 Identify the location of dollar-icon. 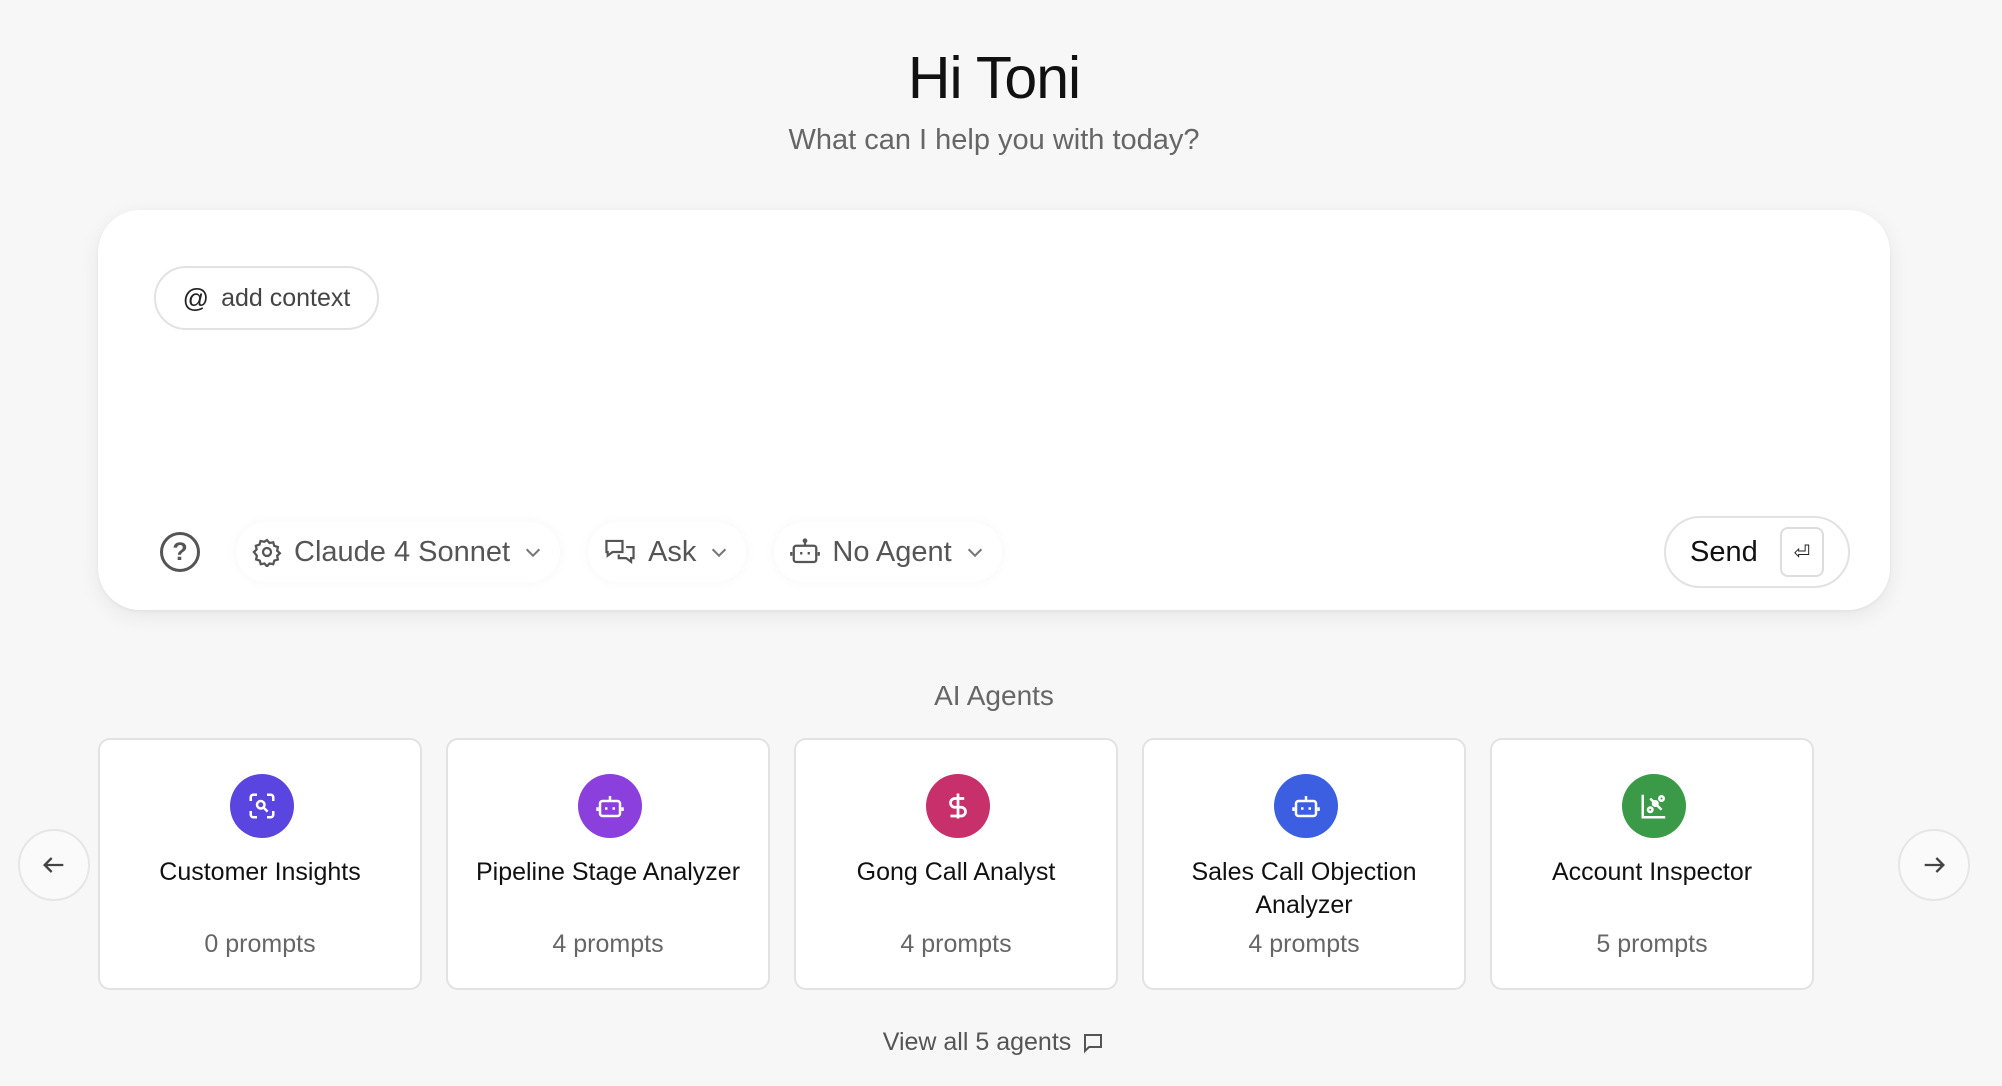
(958, 806).